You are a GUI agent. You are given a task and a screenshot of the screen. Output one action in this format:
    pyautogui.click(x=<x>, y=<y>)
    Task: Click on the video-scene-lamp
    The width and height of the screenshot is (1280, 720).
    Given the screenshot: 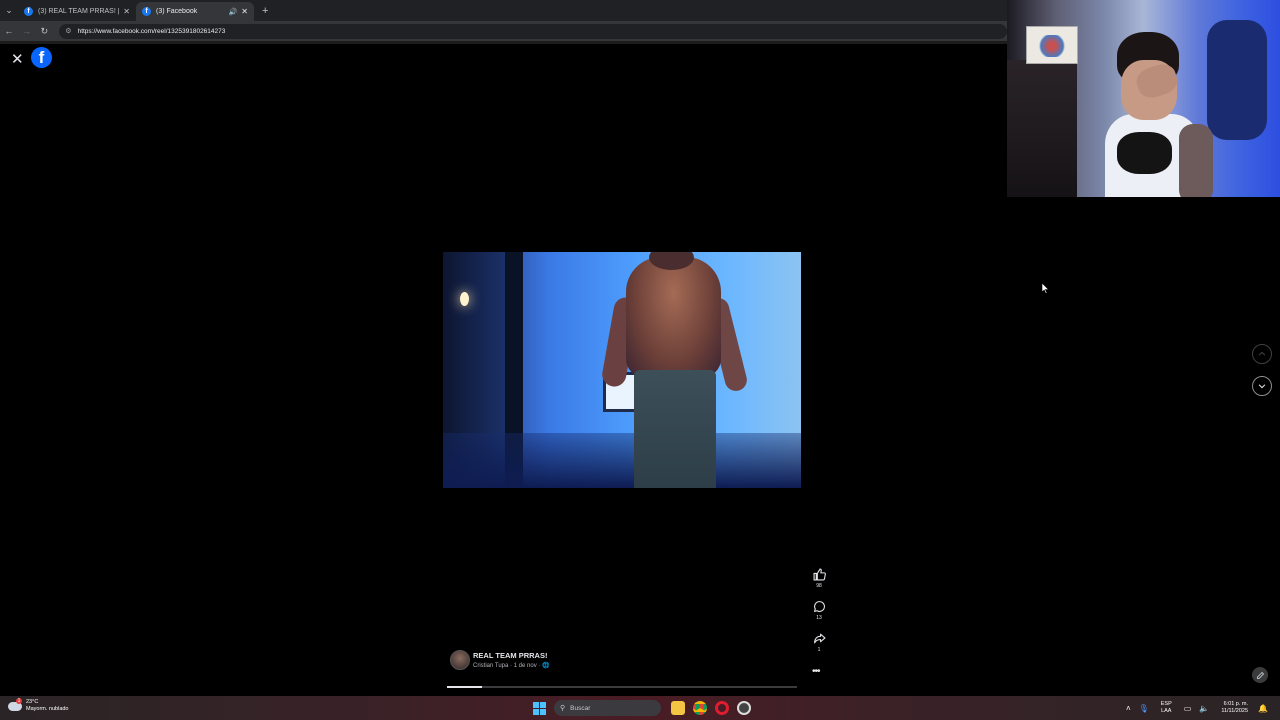 What is the action you would take?
    pyautogui.click(x=464, y=299)
    